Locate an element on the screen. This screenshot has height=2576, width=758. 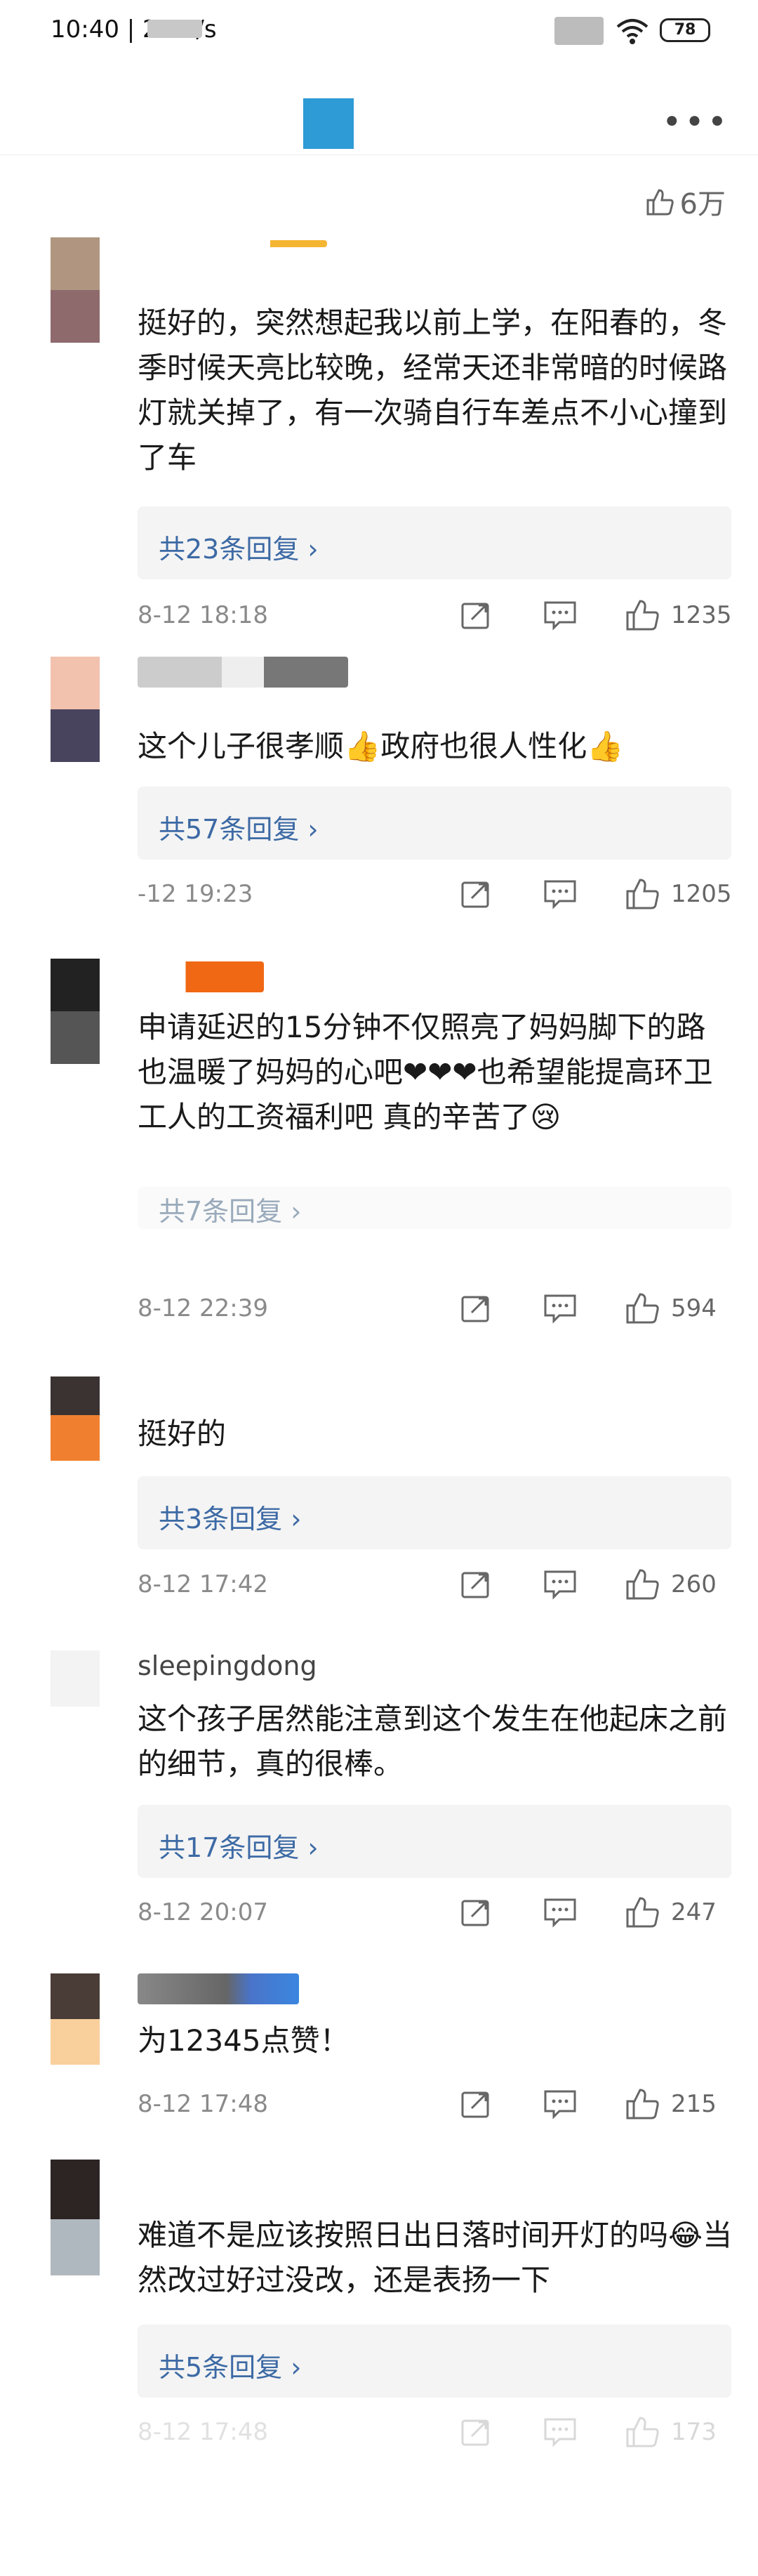
comment-text: 这个孩子居然能注意到这个发生在他起床之前的细节，真的很棒。 is located at coordinates (433, 1741).